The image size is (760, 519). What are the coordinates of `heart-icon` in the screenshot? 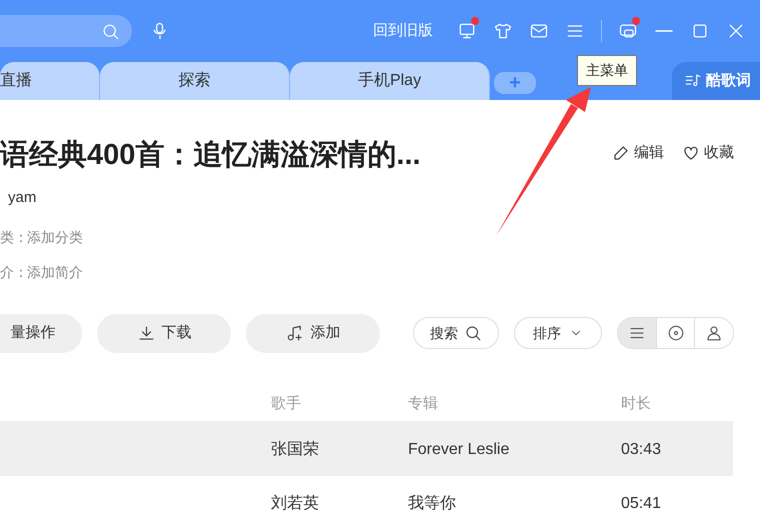 It's located at (691, 153).